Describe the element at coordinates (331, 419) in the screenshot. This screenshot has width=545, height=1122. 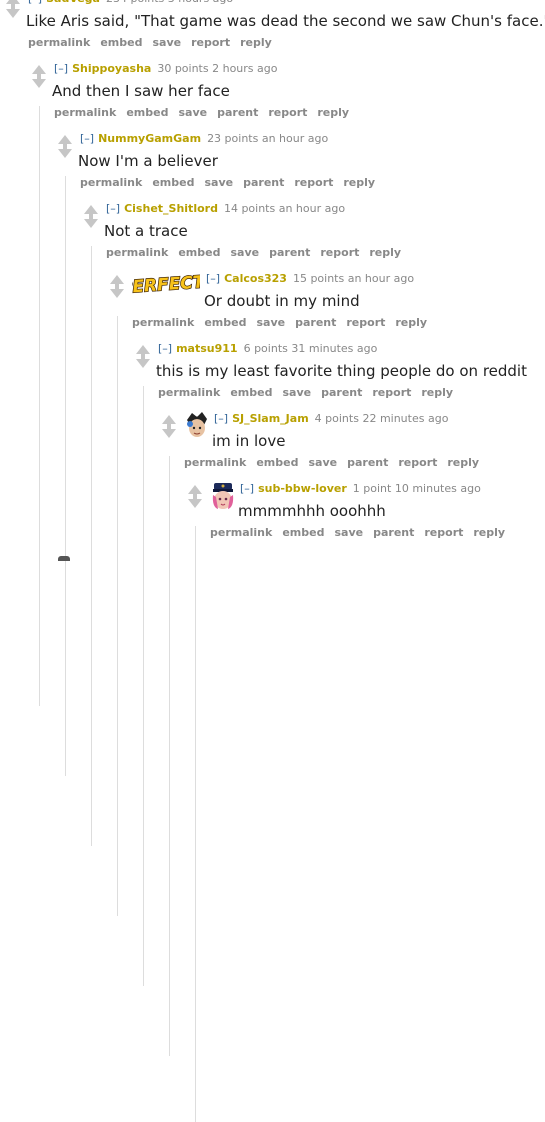
I see `comment-tagline: [–] SJ_Slam_Jam 4 points 22 minutes ago` at that location.